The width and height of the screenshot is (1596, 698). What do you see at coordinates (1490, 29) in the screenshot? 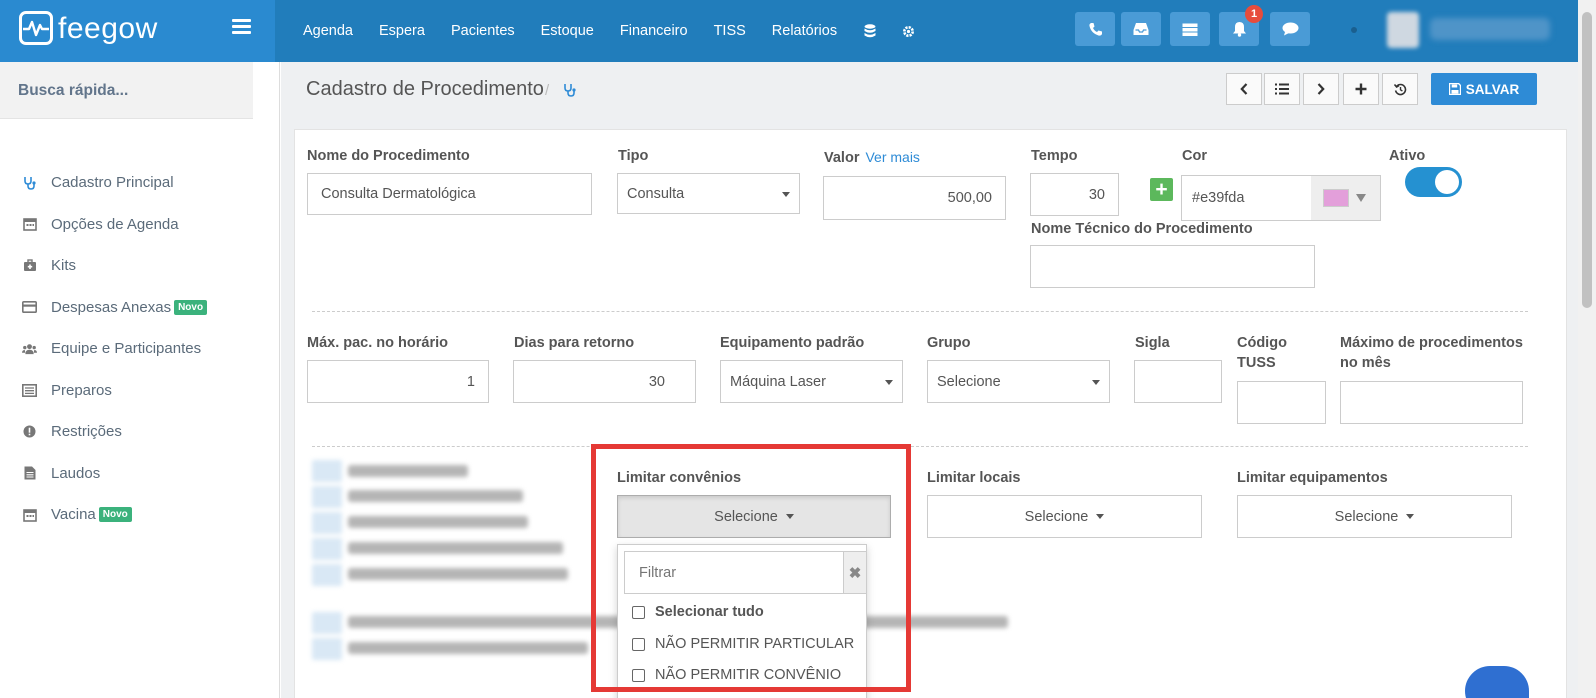
I see `user-name-blurred` at bounding box center [1490, 29].